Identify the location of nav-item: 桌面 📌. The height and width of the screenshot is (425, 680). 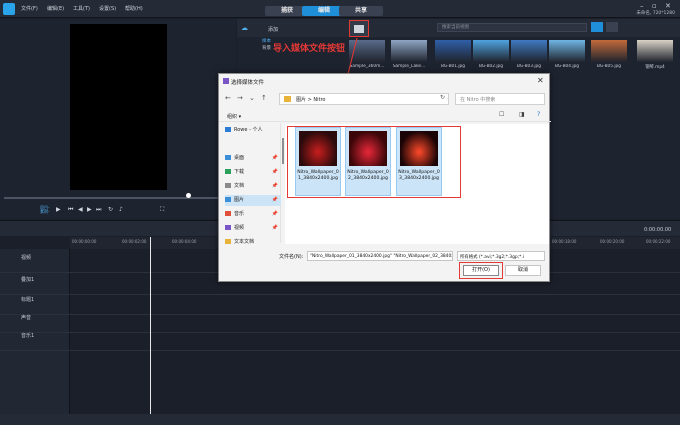
(253, 158).